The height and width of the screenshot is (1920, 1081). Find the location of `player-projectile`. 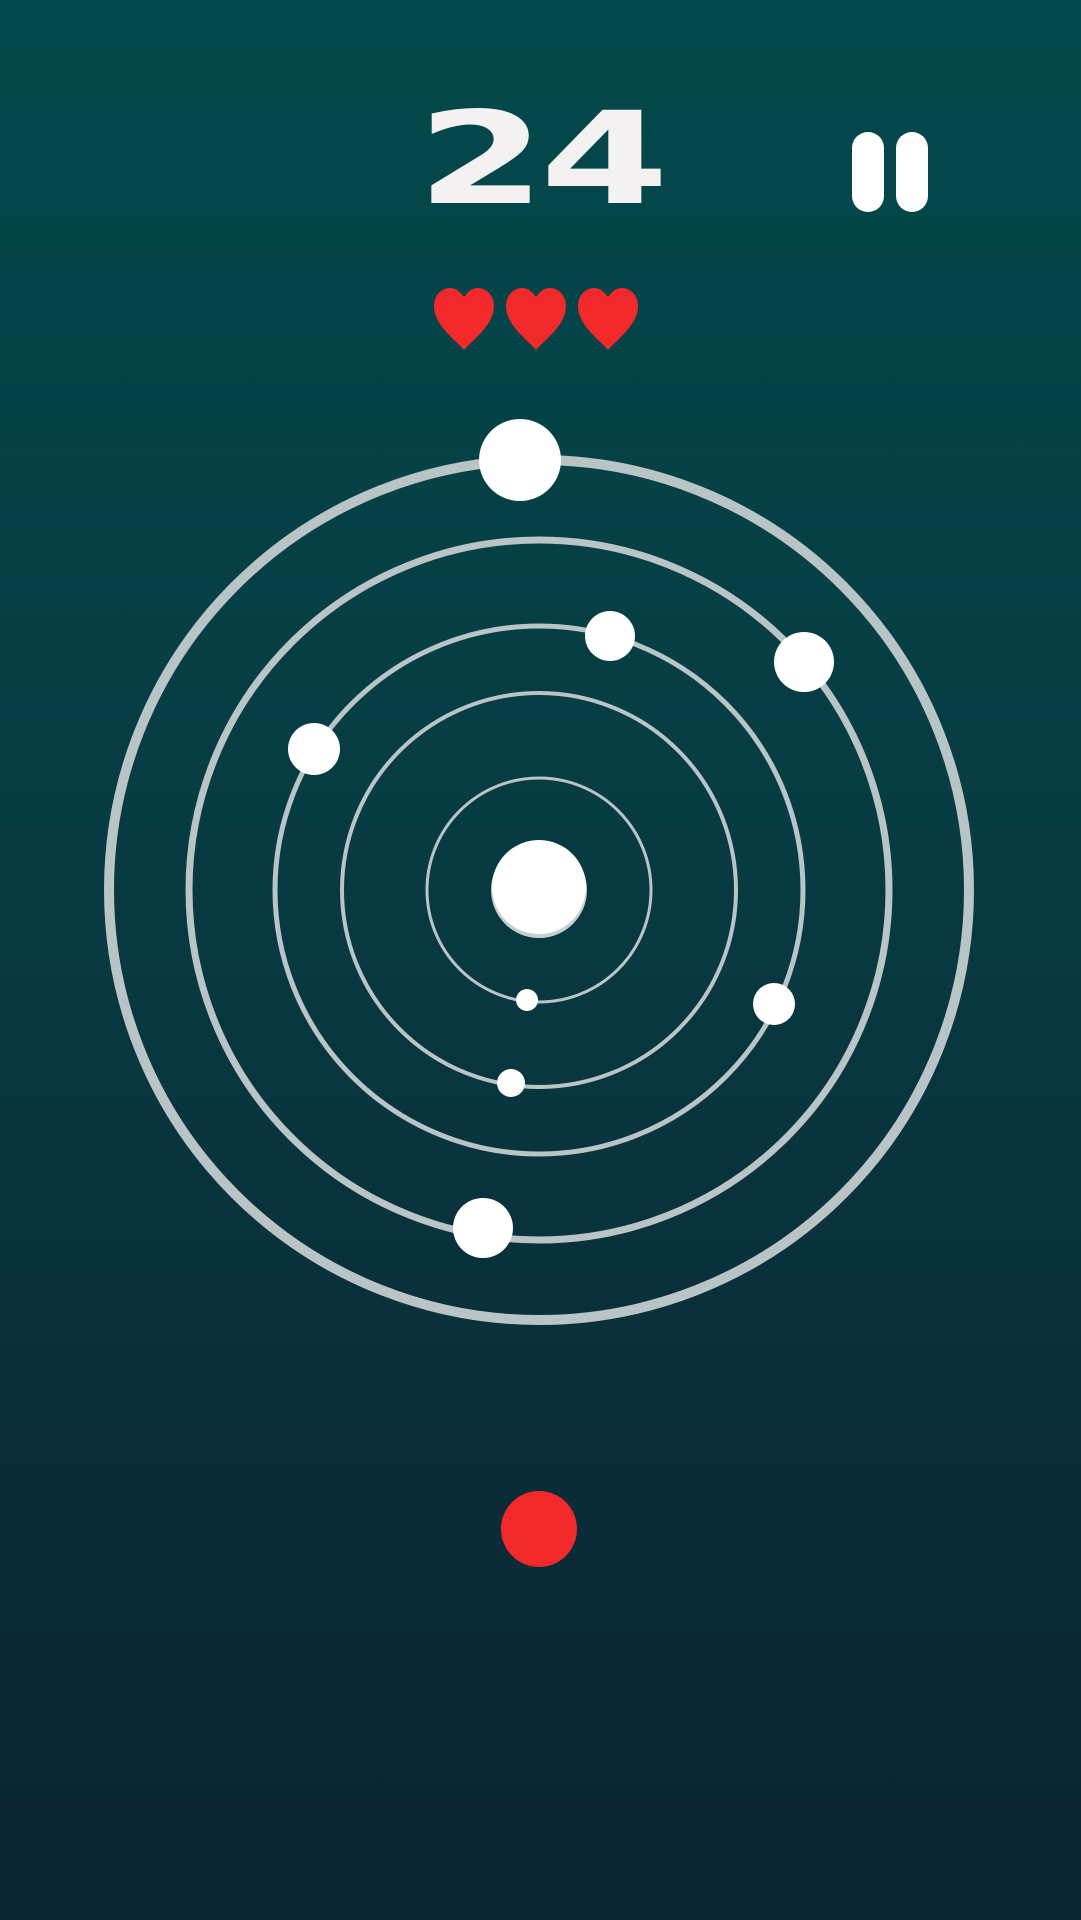

player-projectile is located at coordinates (539, 1529).